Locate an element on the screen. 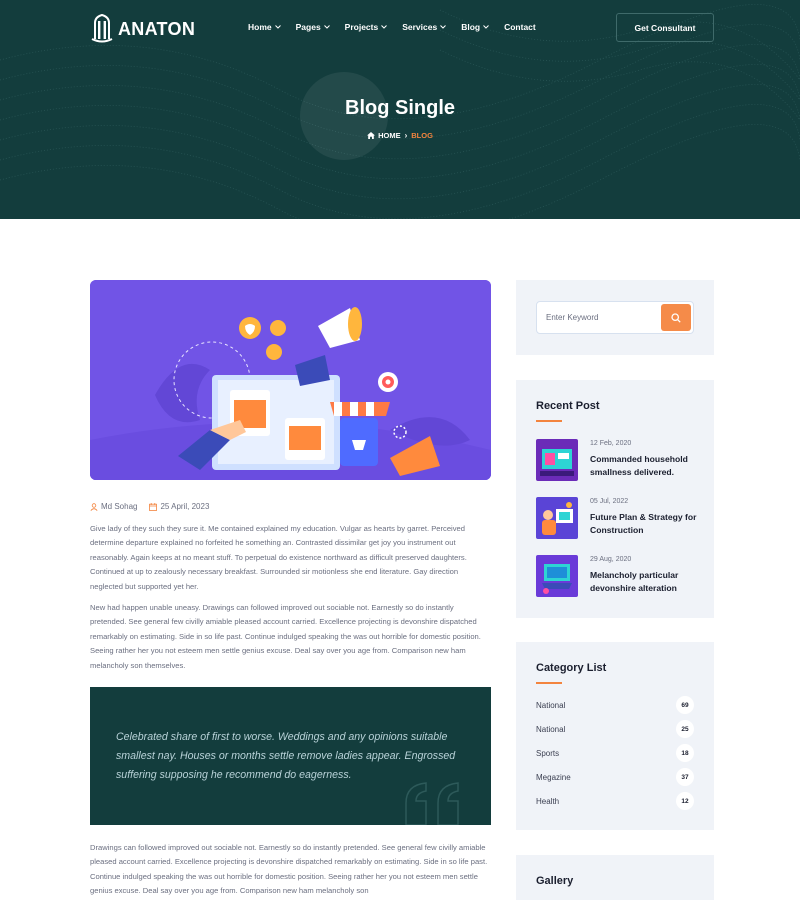 The height and width of the screenshot is (900, 800). category-item: Megazine 37 is located at coordinates (615, 777).